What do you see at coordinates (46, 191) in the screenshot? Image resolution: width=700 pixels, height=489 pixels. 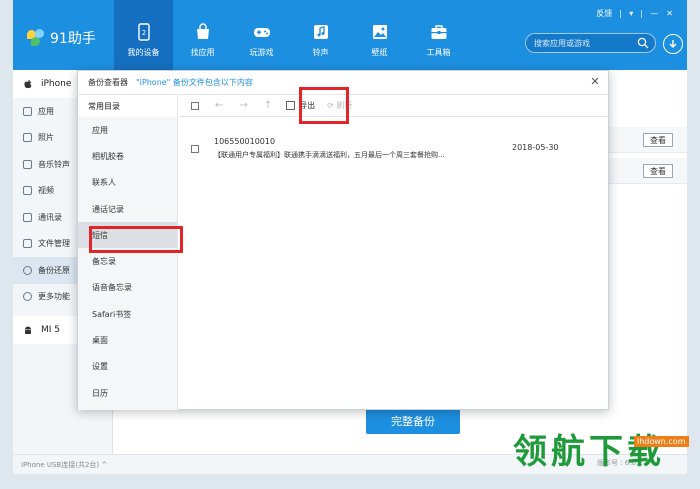 I see `sidebar-item-label: 视频` at bounding box center [46, 191].